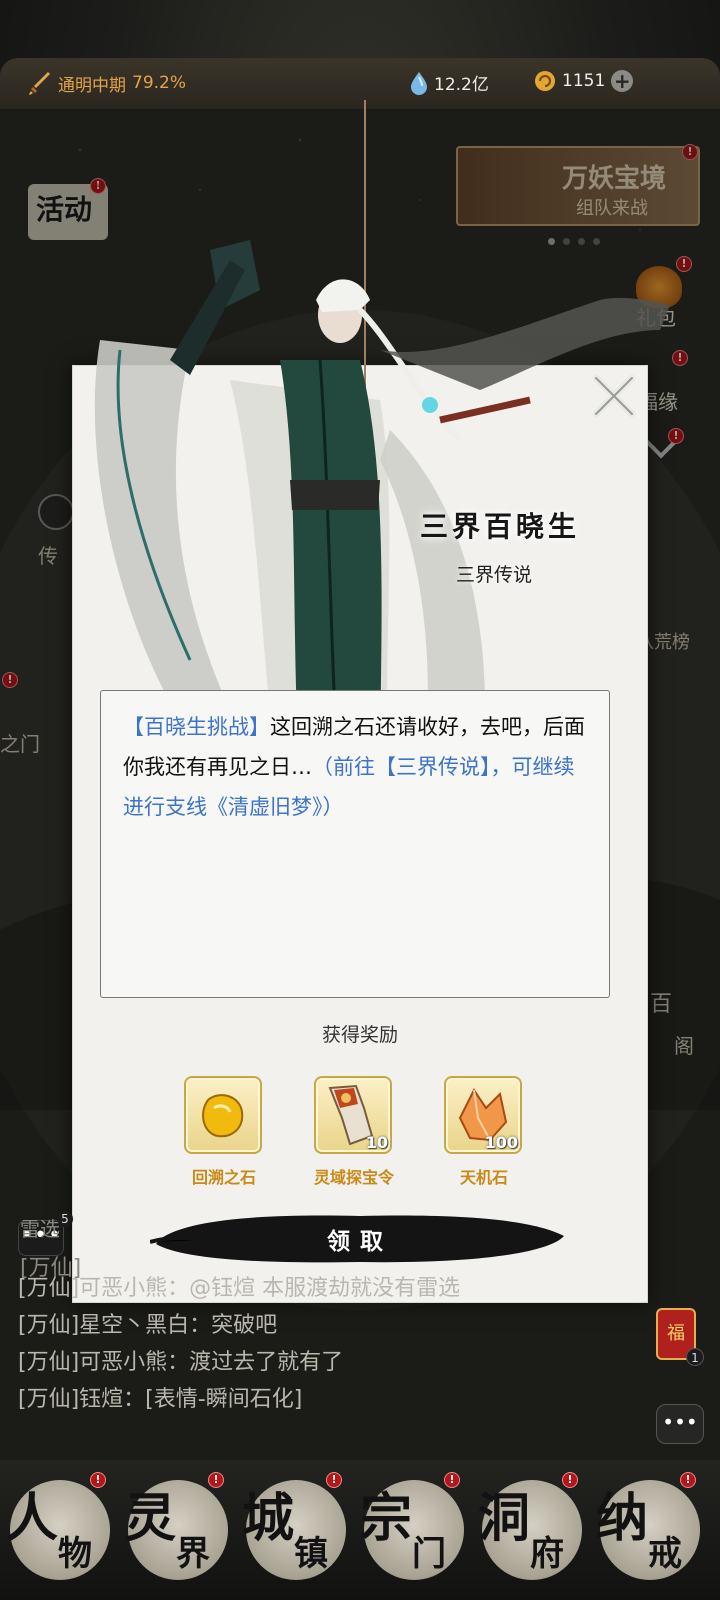  I want to click on close-button, so click(614, 396).